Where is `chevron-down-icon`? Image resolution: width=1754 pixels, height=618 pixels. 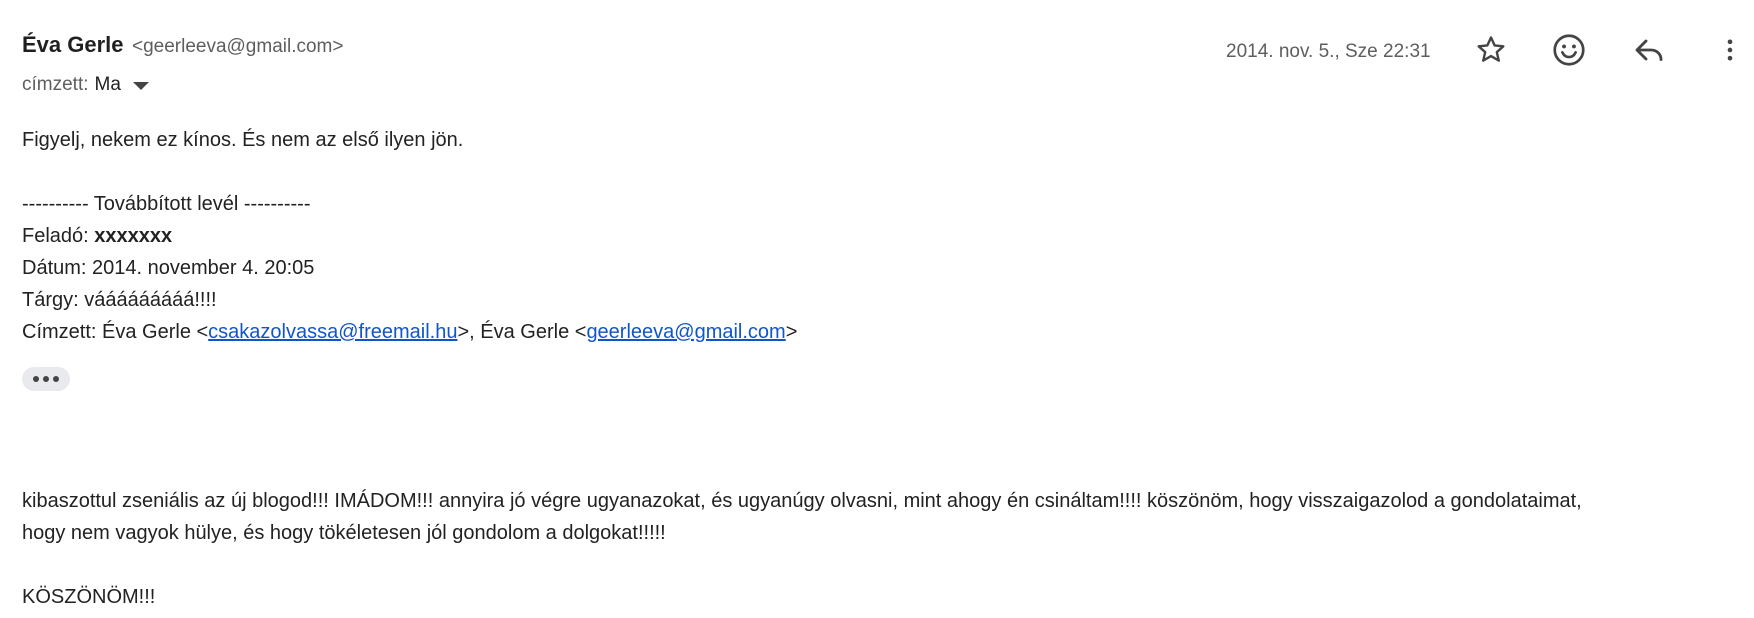
chevron-down-icon is located at coordinates (140, 86).